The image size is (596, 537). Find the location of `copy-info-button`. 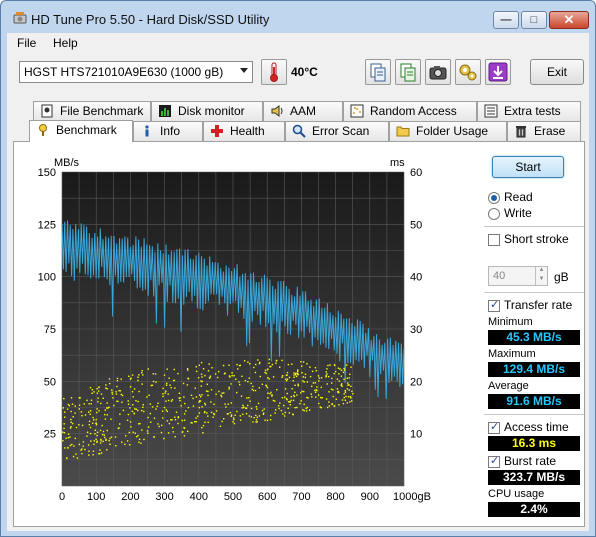

copy-info-button is located at coordinates (378, 72).